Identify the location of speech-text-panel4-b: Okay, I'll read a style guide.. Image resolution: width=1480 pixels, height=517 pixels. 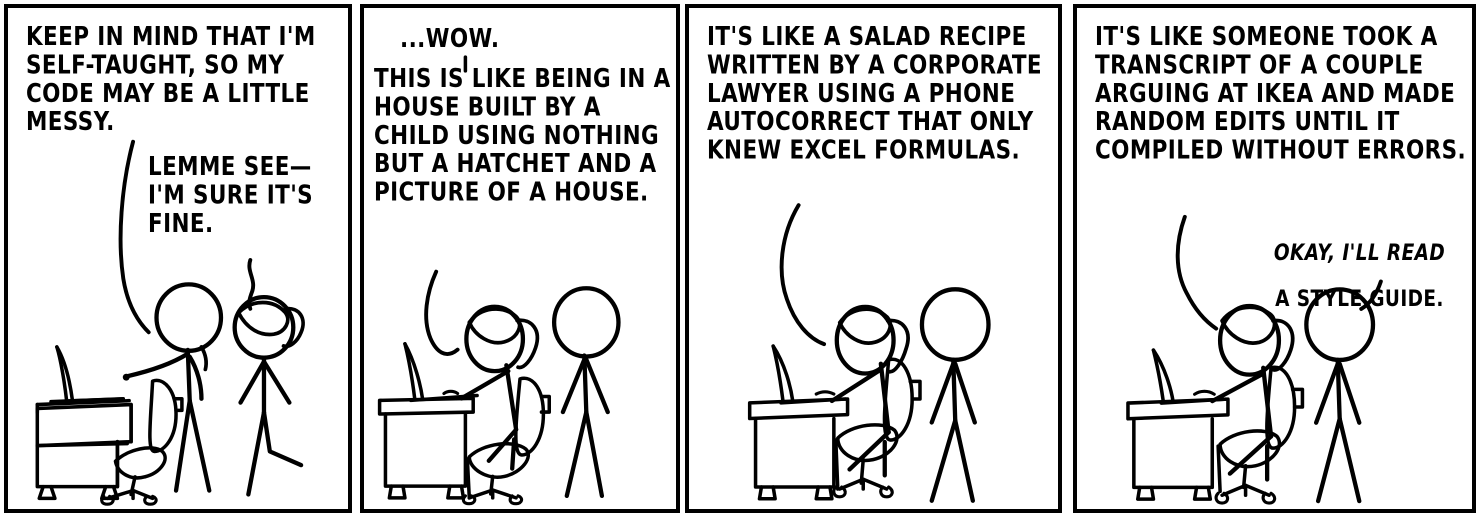
(1359, 277).